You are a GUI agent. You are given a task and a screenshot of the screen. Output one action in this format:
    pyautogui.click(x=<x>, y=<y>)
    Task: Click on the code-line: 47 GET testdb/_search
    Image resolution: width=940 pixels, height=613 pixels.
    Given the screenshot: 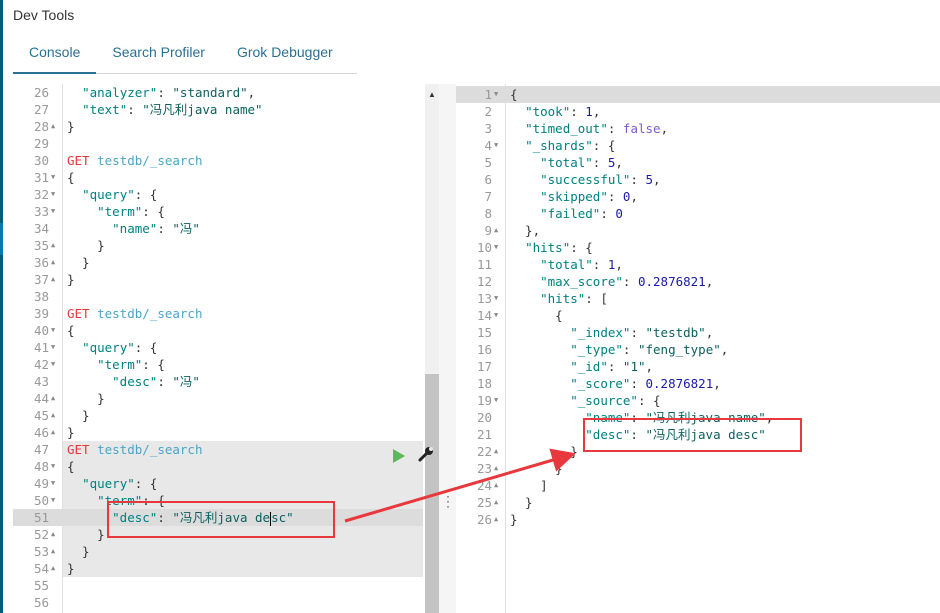 What is the action you would take?
    pyautogui.click(x=218, y=449)
    